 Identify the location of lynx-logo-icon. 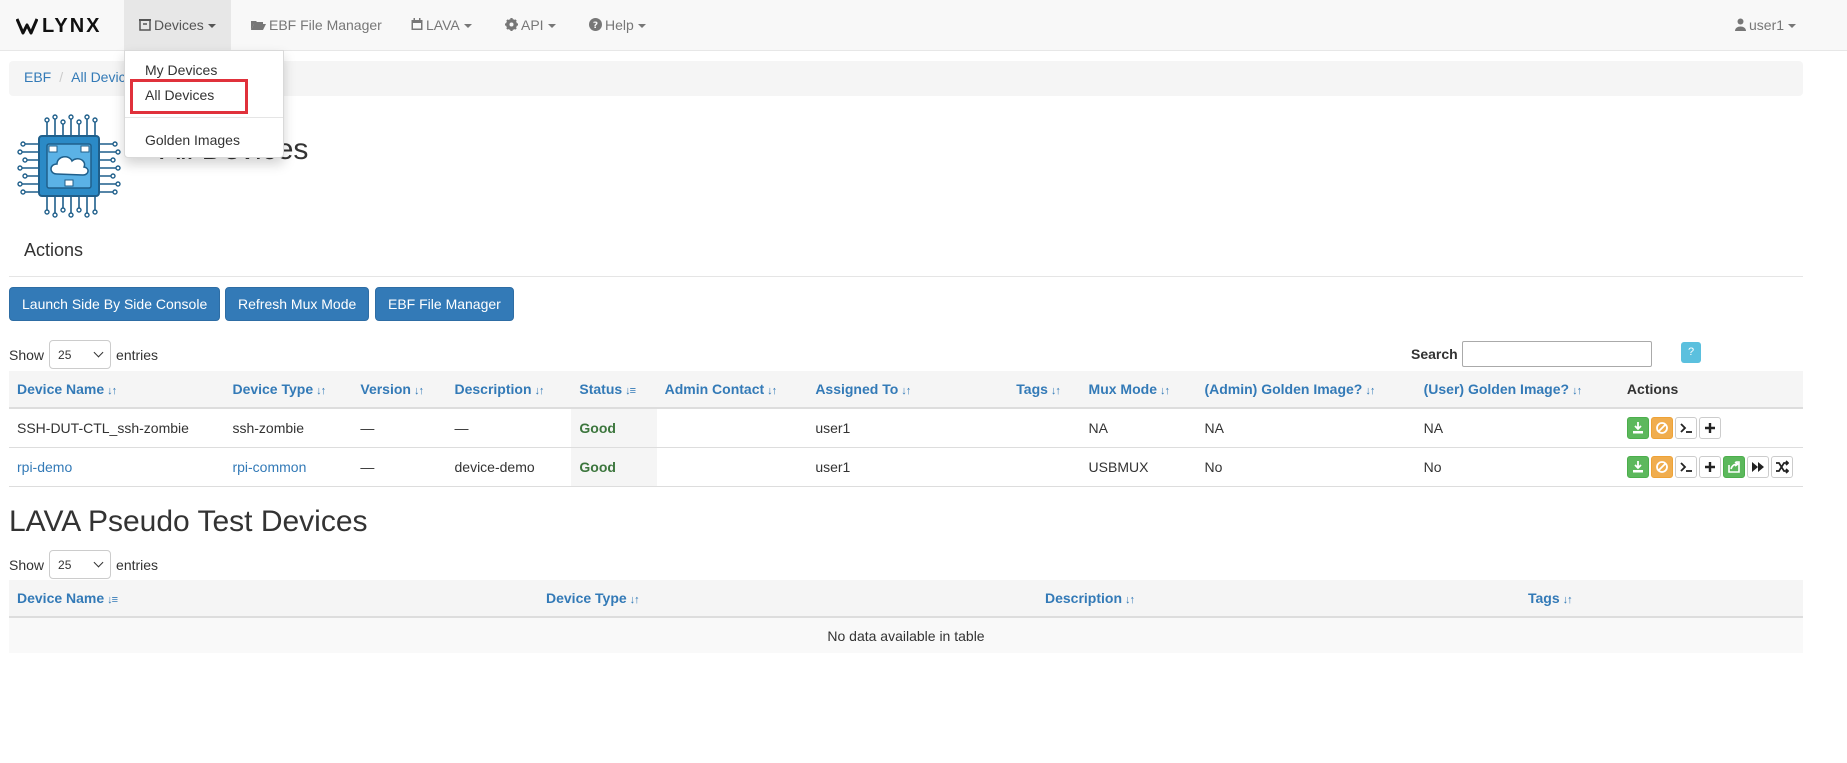
(27, 26).